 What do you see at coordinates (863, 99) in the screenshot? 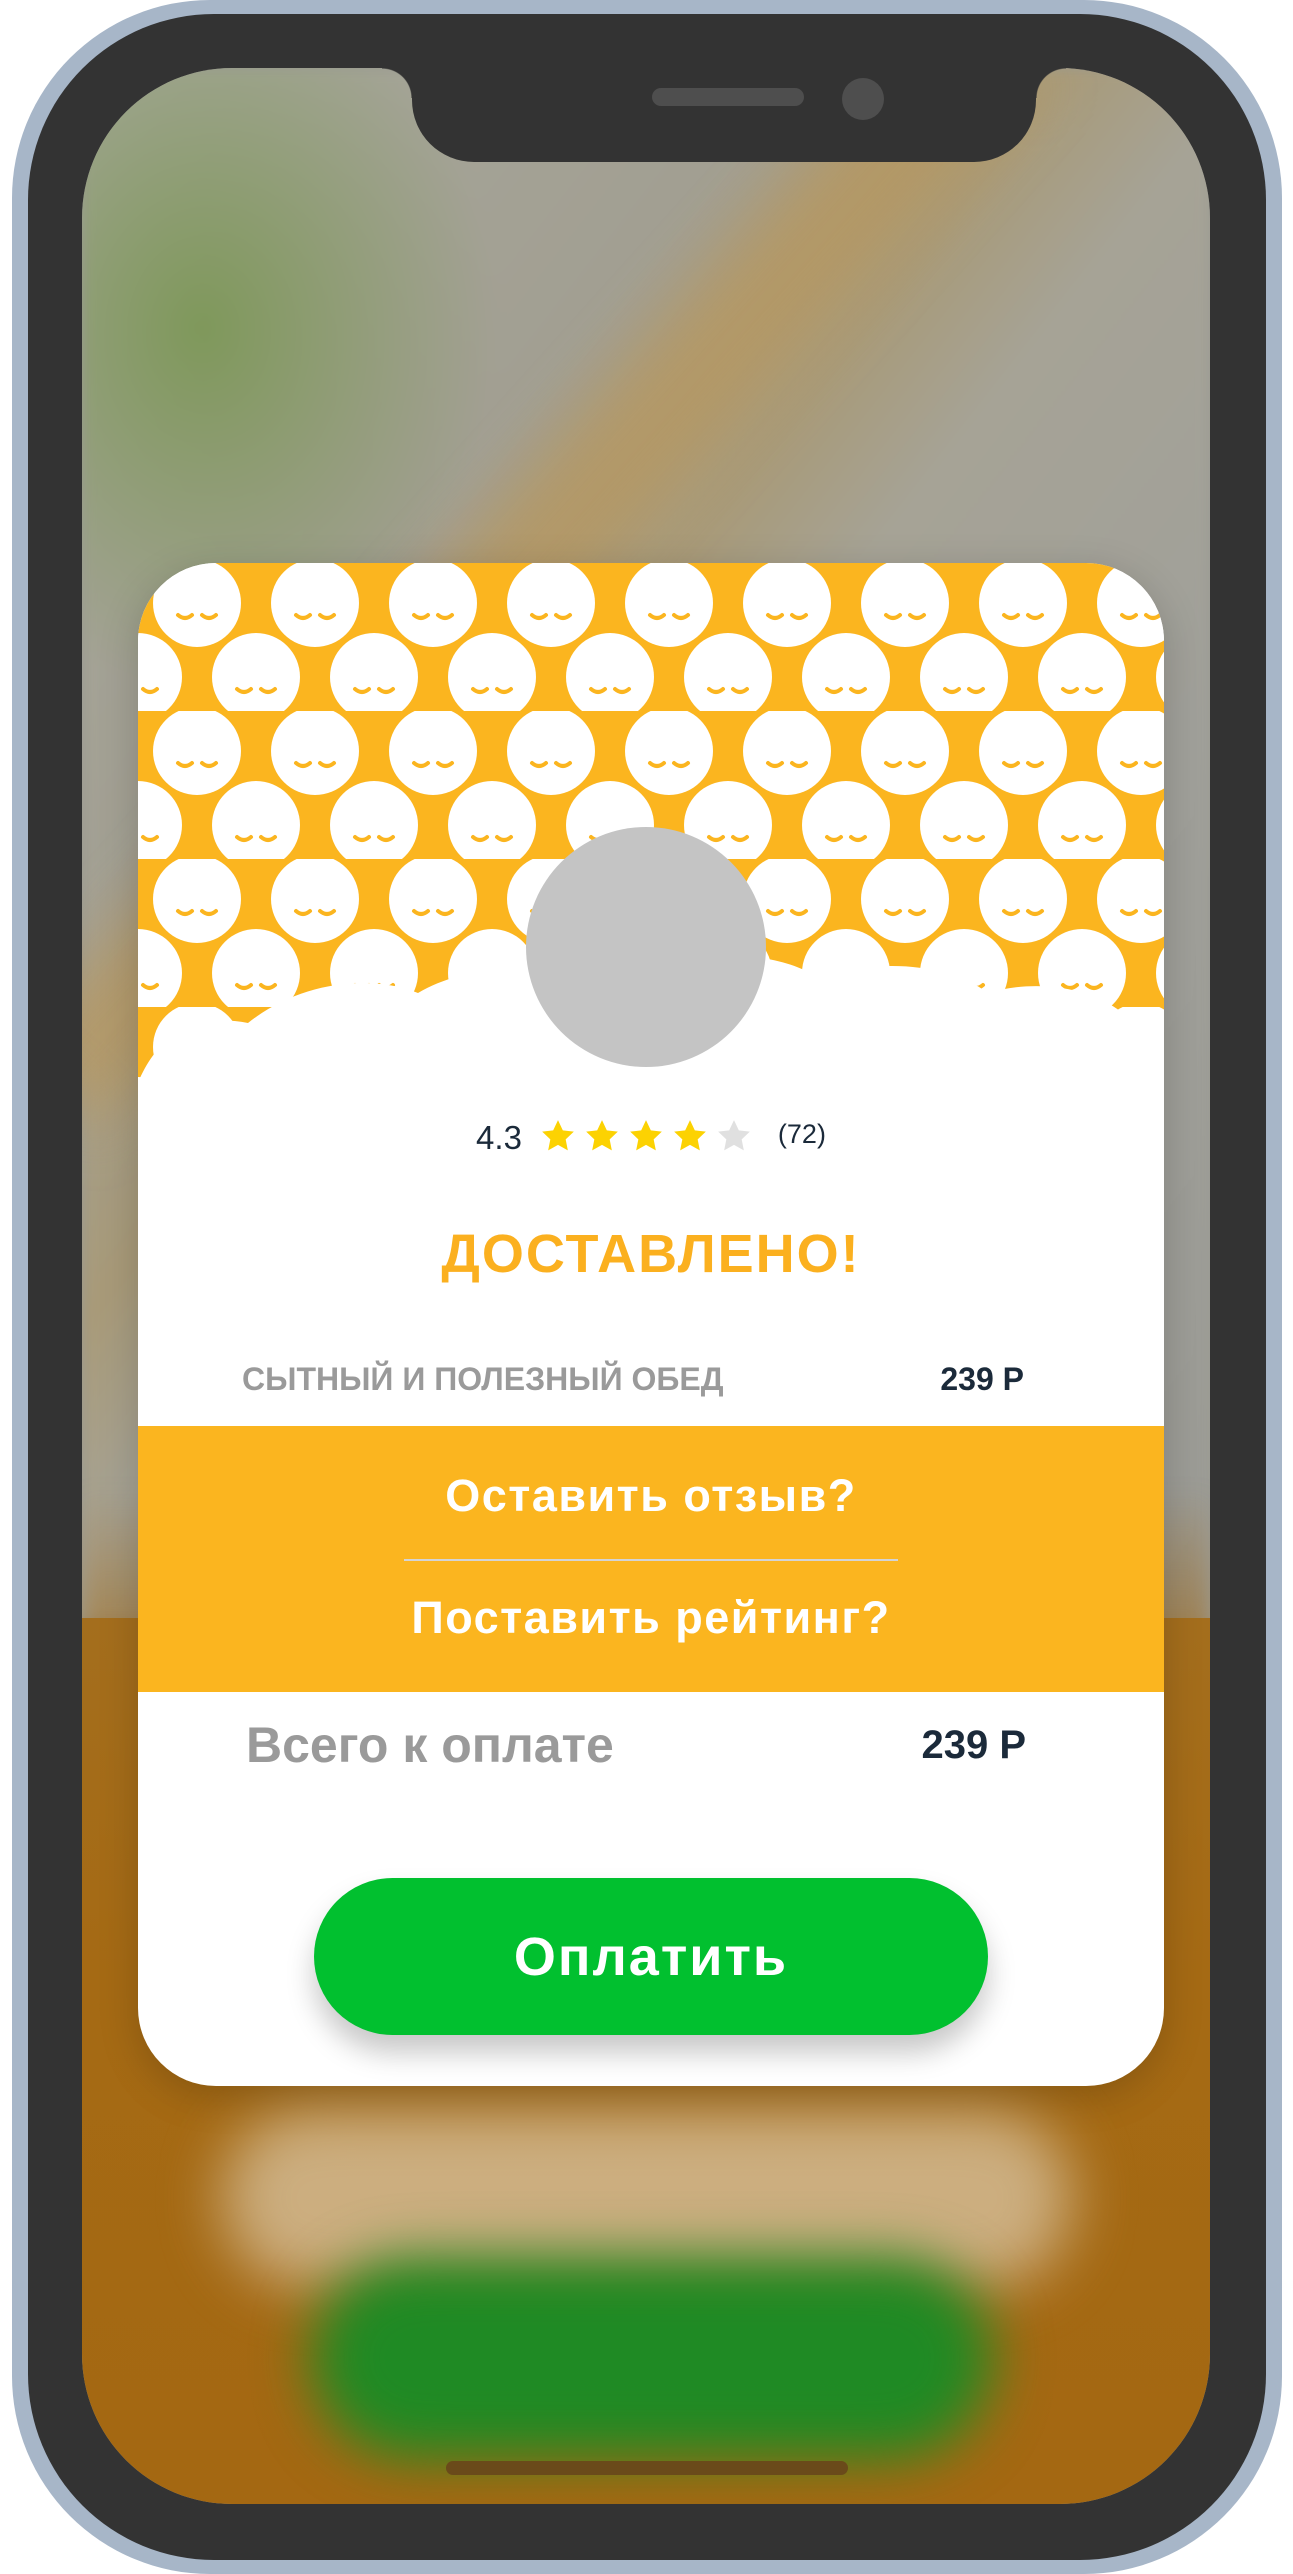
I see `front-camera` at bounding box center [863, 99].